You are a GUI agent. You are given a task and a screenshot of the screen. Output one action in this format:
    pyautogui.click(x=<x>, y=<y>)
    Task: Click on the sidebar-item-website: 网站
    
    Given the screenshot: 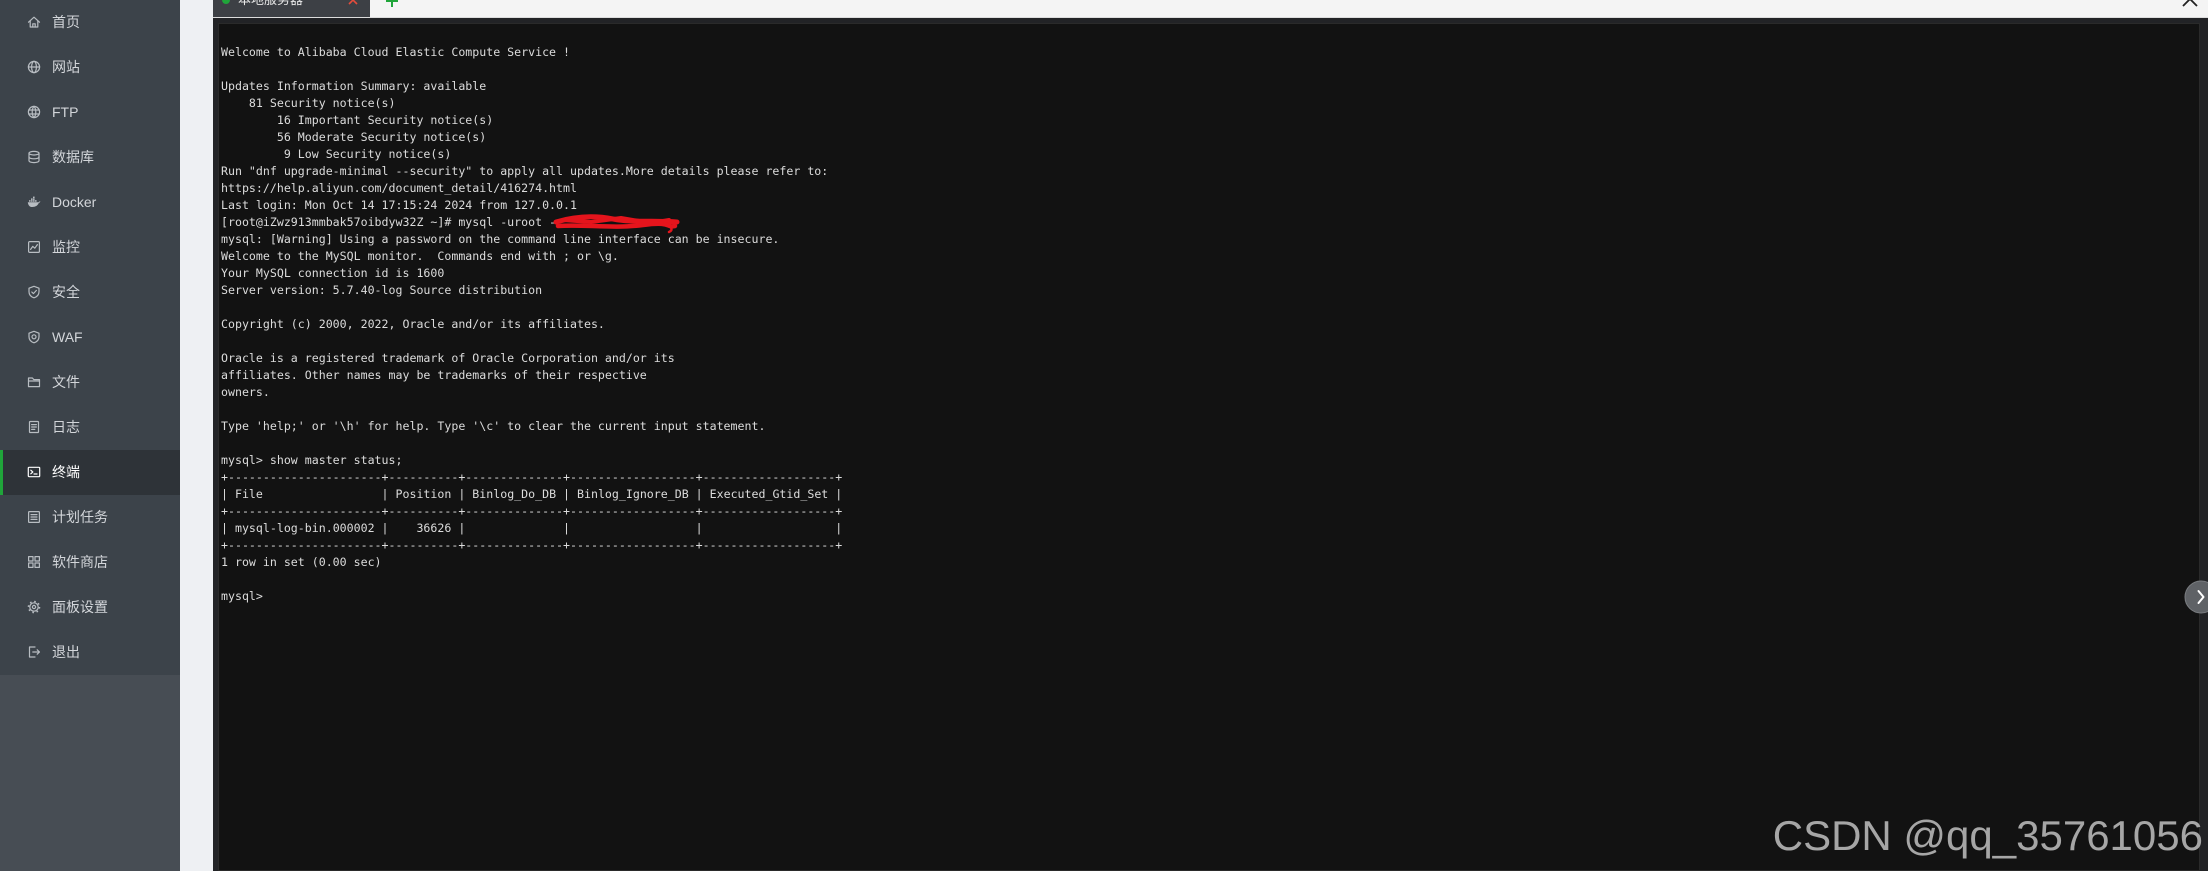 What is the action you would take?
    pyautogui.click(x=90, y=67)
    